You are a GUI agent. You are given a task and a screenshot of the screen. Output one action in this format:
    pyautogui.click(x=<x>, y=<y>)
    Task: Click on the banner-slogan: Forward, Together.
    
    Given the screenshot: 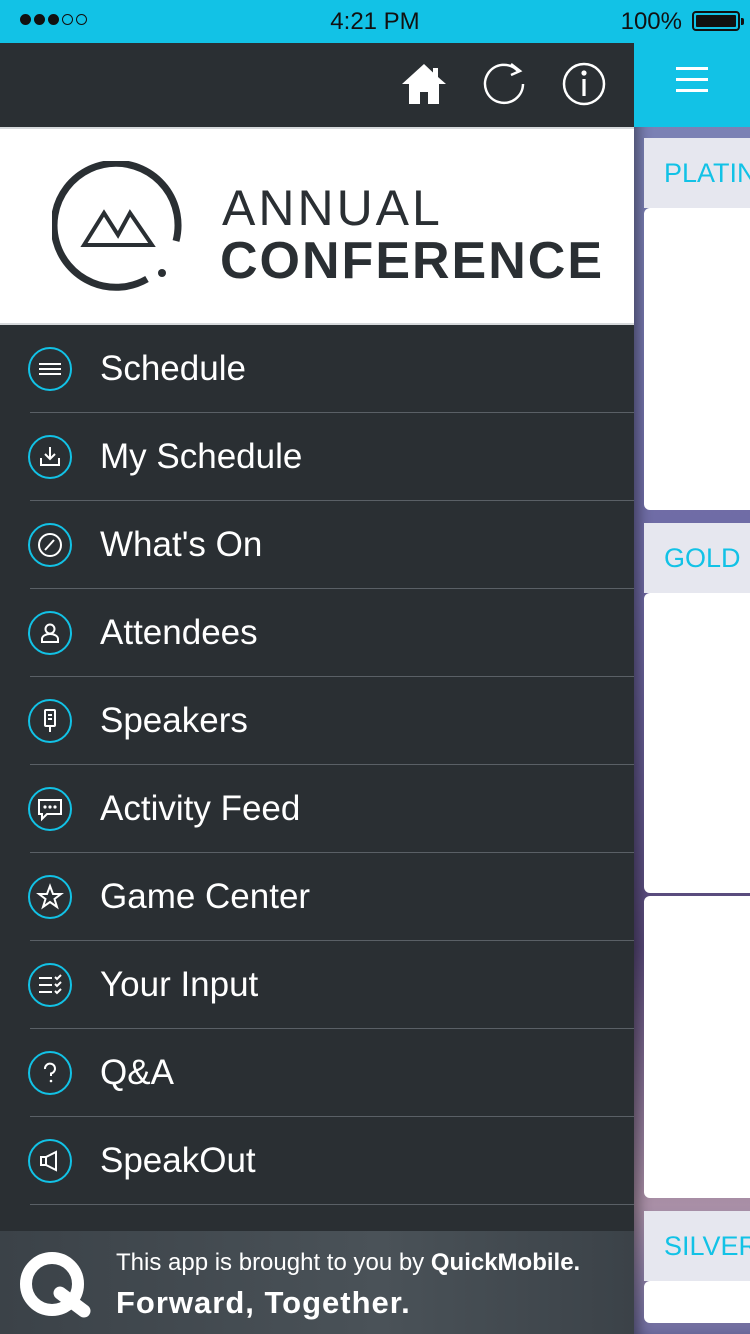 What is the action you would take?
    pyautogui.click(x=263, y=1302)
    